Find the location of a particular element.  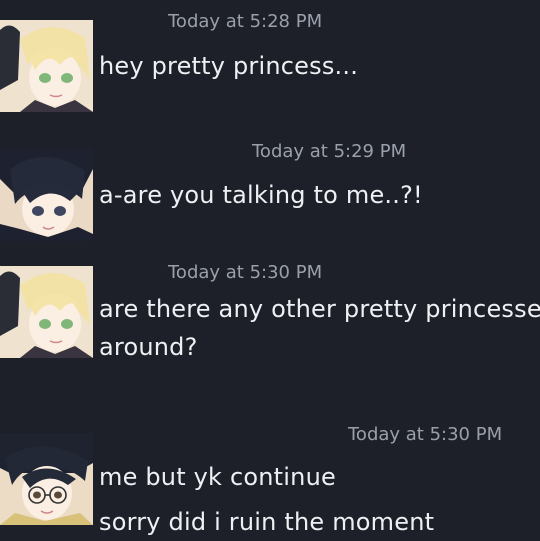

message-timestamp: Today at 5:29 PM is located at coordinates (329, 151).